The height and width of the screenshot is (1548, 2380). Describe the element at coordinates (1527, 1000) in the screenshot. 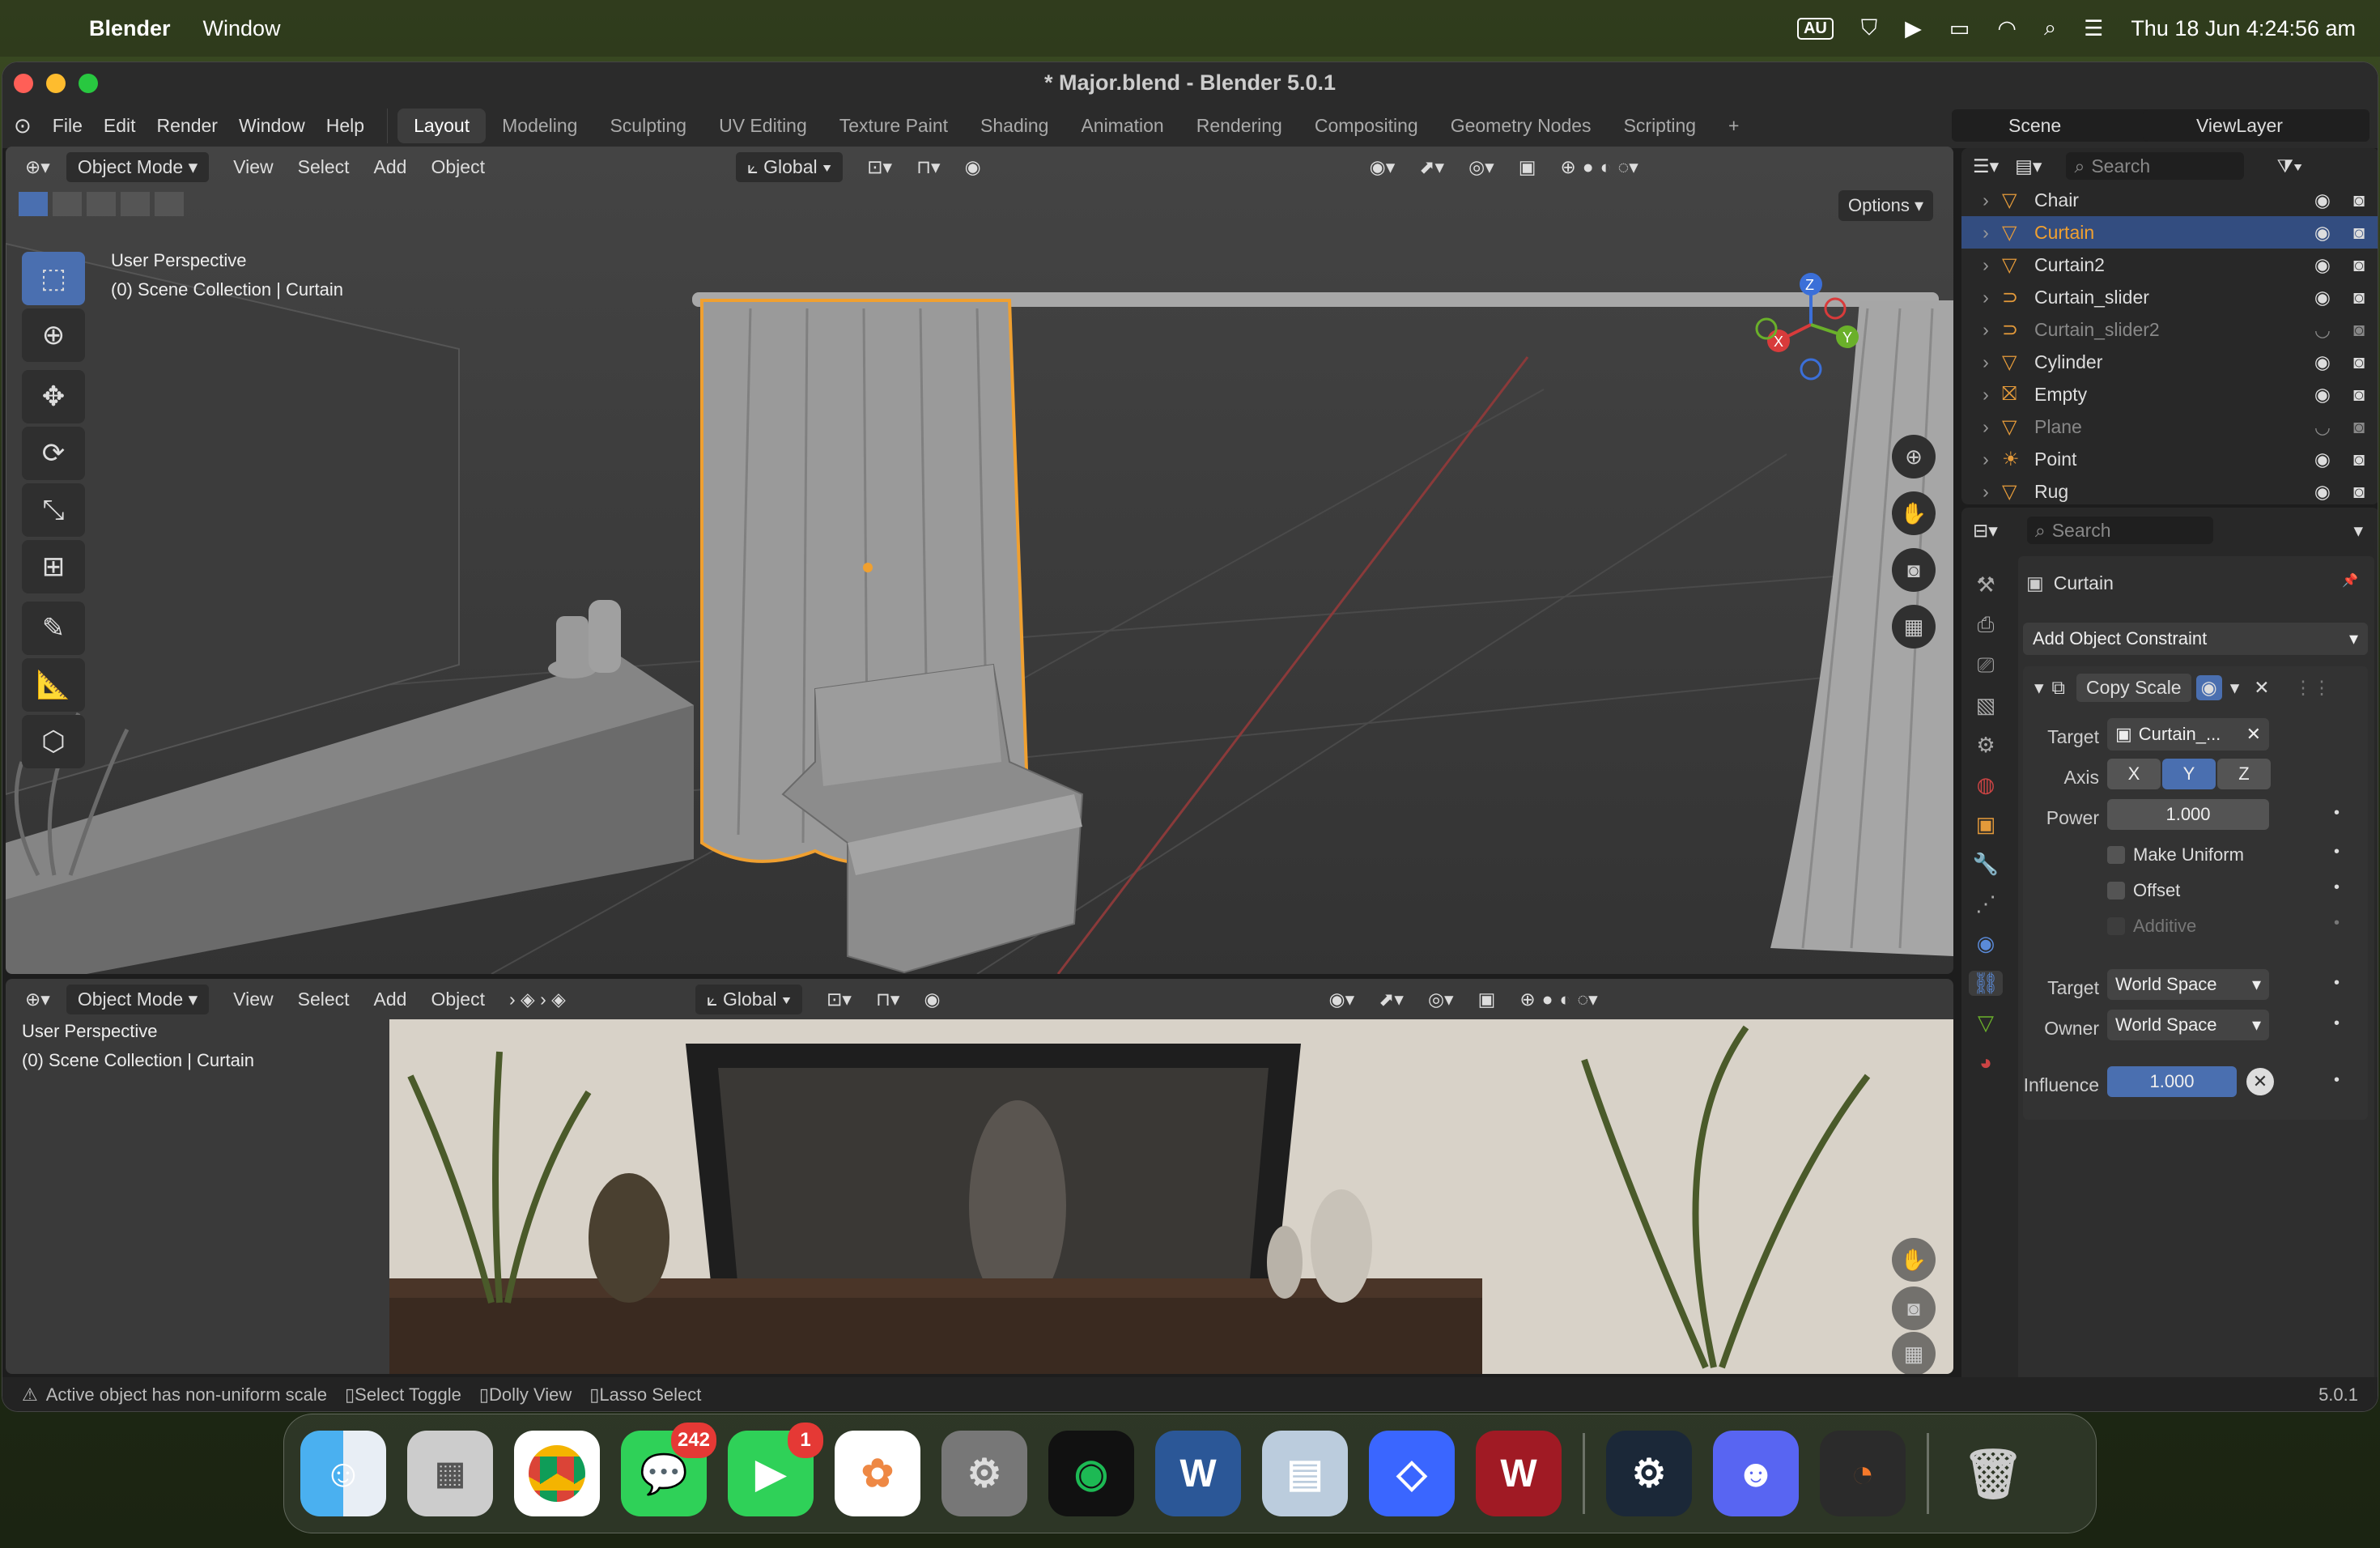

I see `wireframe-shading-icon: ⊕` at that location.